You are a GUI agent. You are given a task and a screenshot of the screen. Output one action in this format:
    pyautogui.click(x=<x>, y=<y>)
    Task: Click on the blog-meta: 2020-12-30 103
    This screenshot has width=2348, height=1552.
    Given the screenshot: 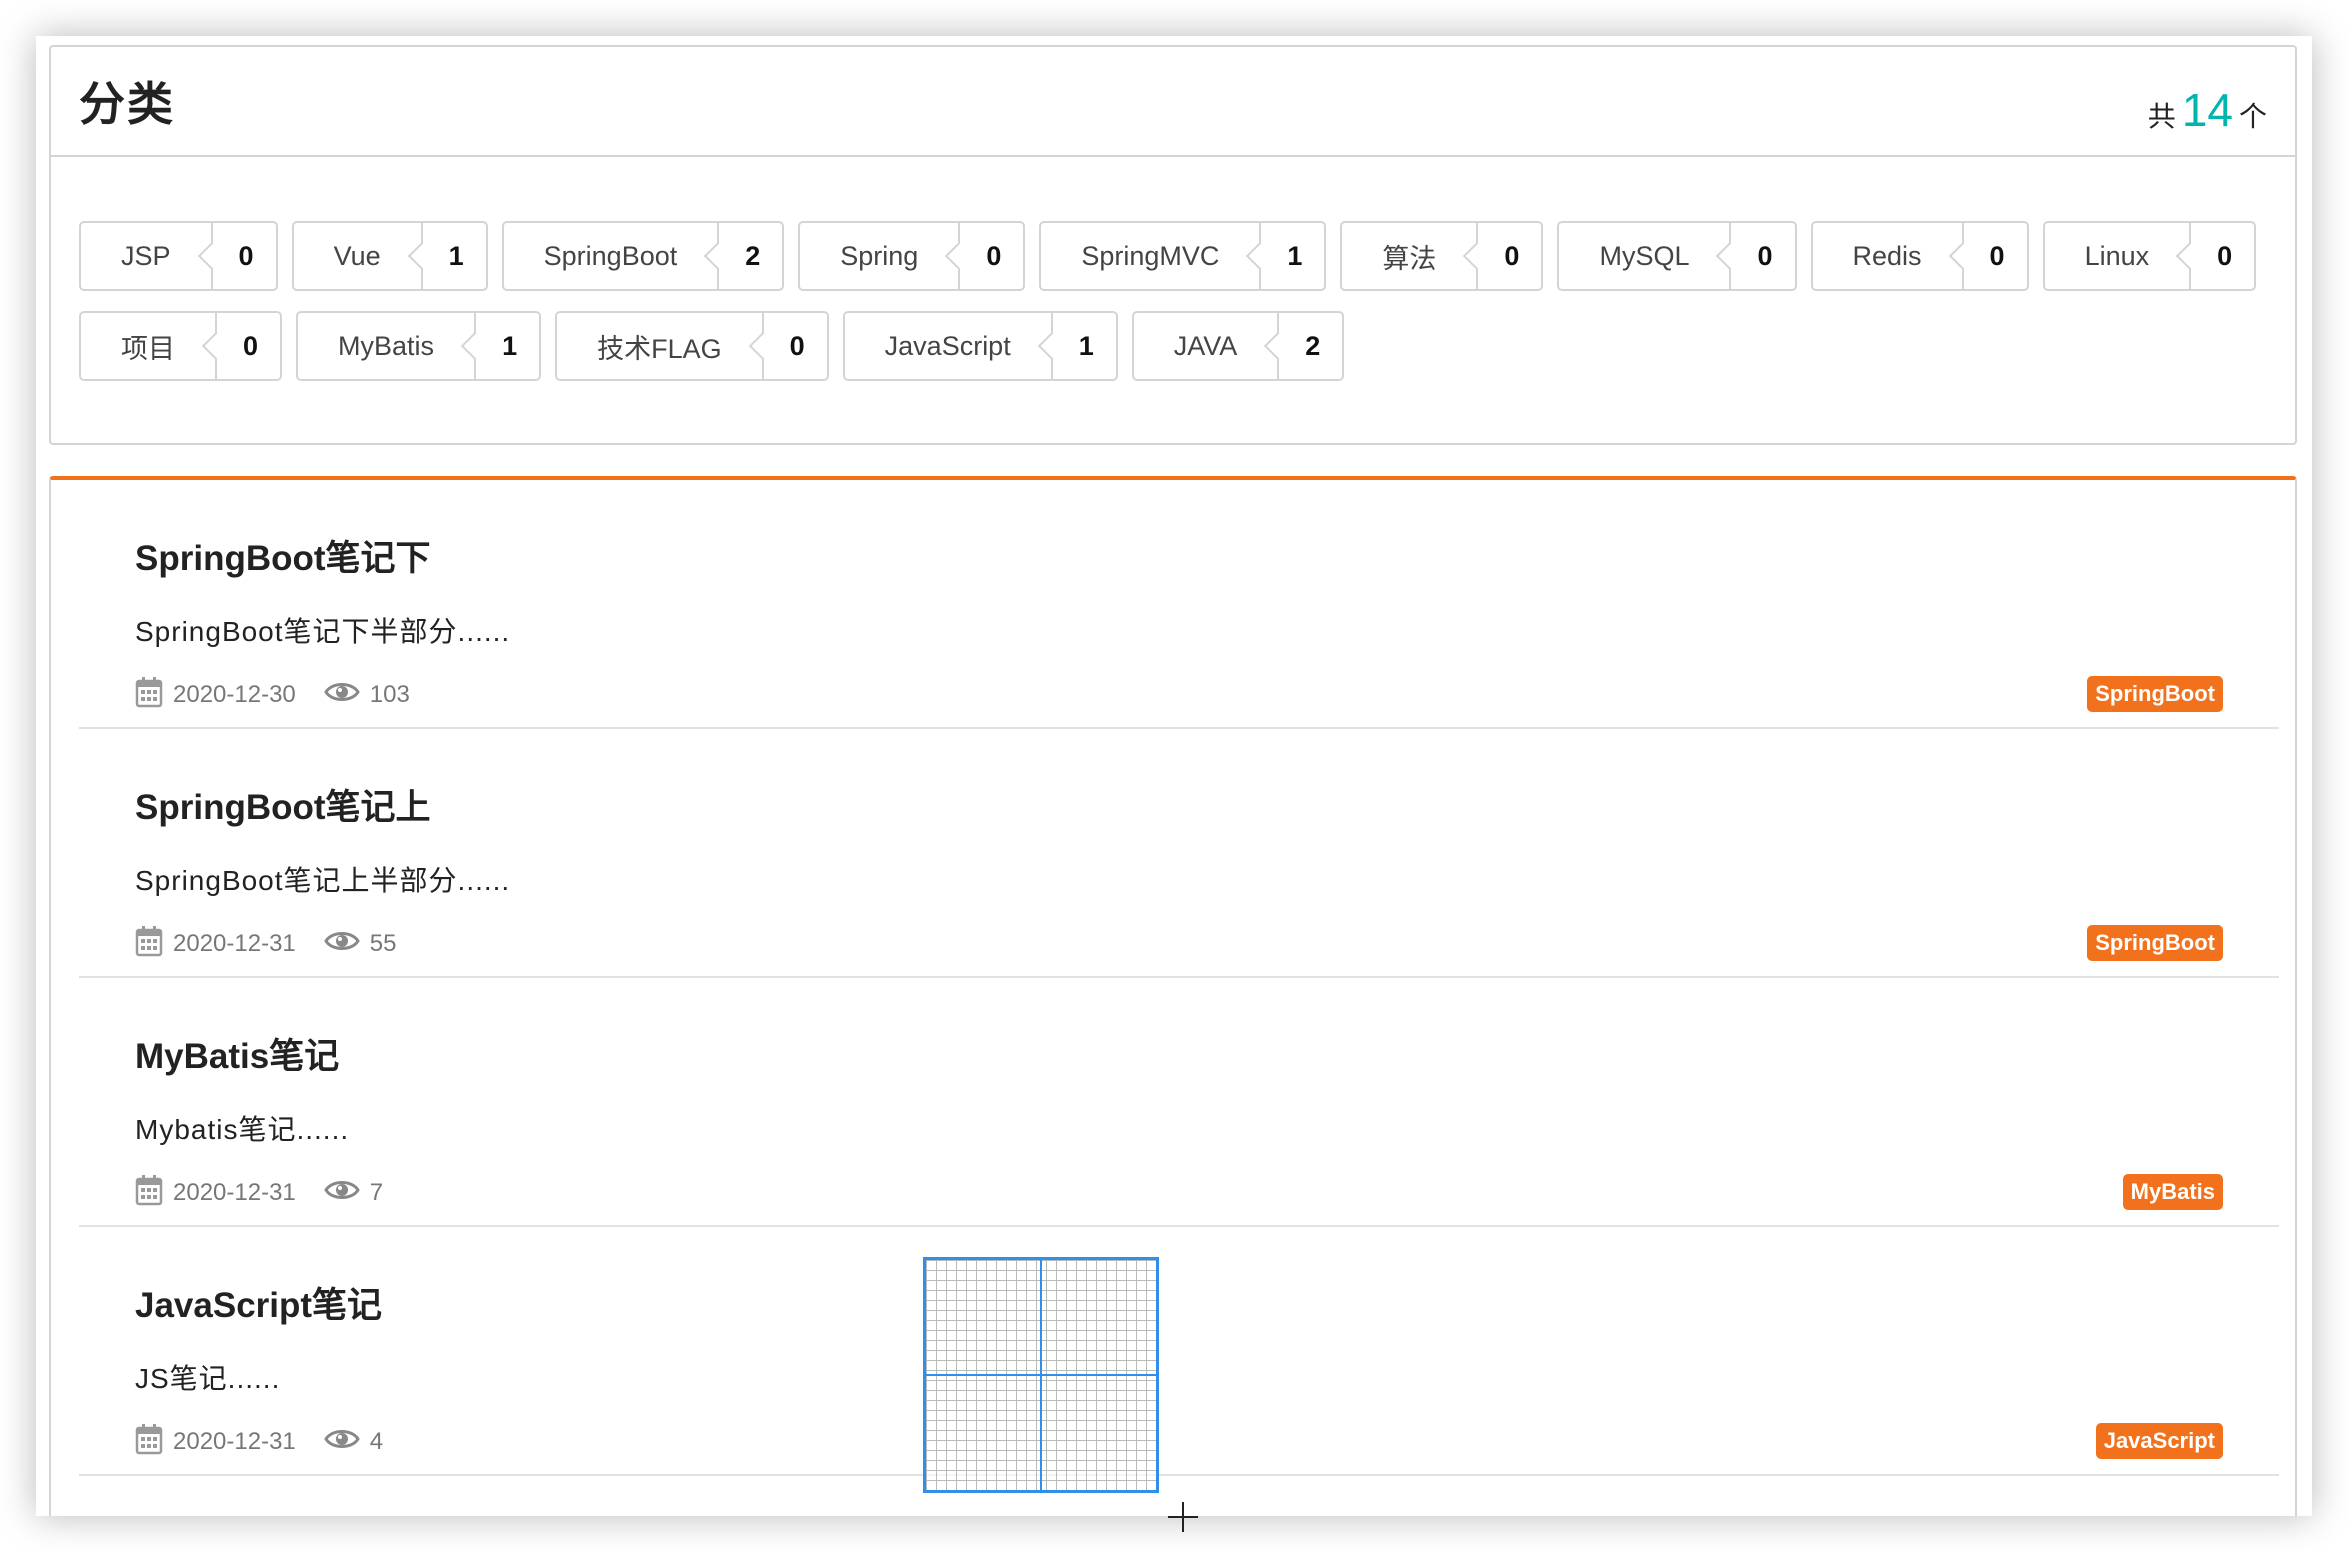 What is the action you would take?
    pyautogui.click(x=272, y=695)
    